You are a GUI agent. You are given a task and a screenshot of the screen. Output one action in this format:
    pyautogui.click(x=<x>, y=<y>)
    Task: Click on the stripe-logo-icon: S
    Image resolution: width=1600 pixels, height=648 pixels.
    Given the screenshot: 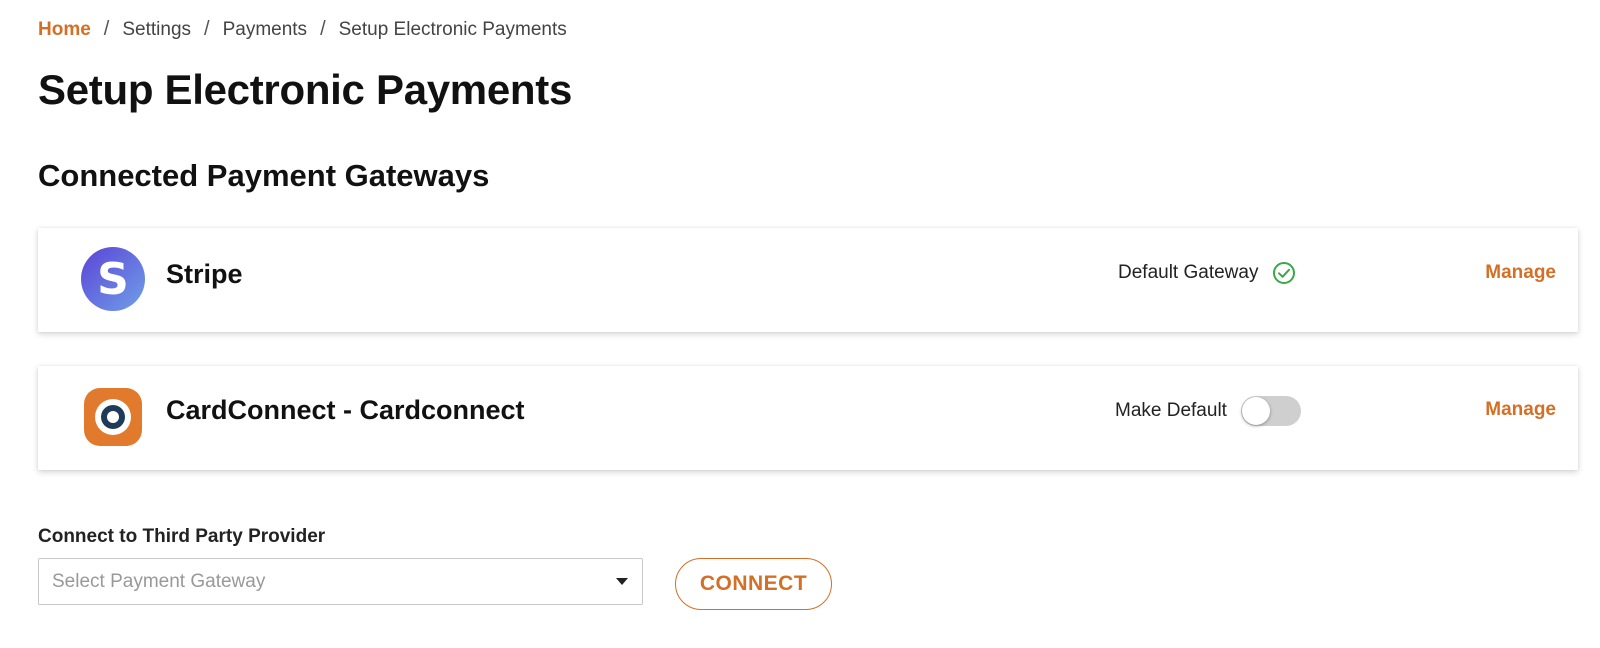 What is the action you would take?
    pyautogui.click(x=113, y=279)
    